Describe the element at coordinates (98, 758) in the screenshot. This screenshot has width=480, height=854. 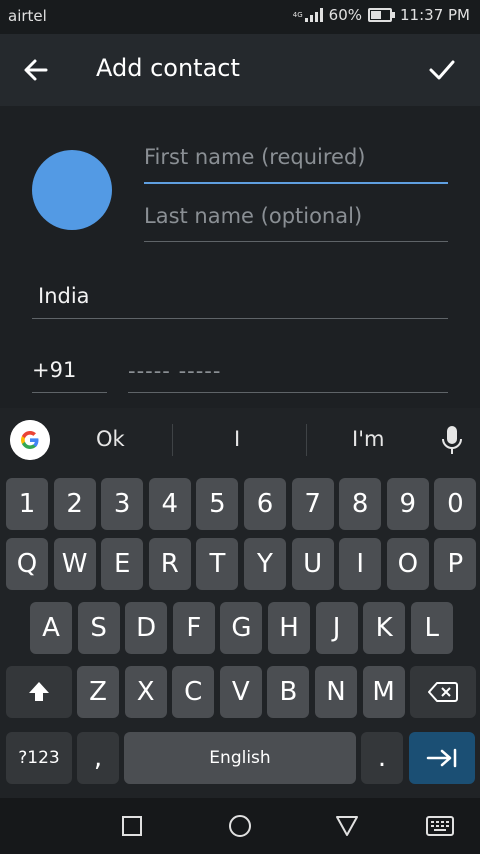
I see `comma-key: ,` at that location.